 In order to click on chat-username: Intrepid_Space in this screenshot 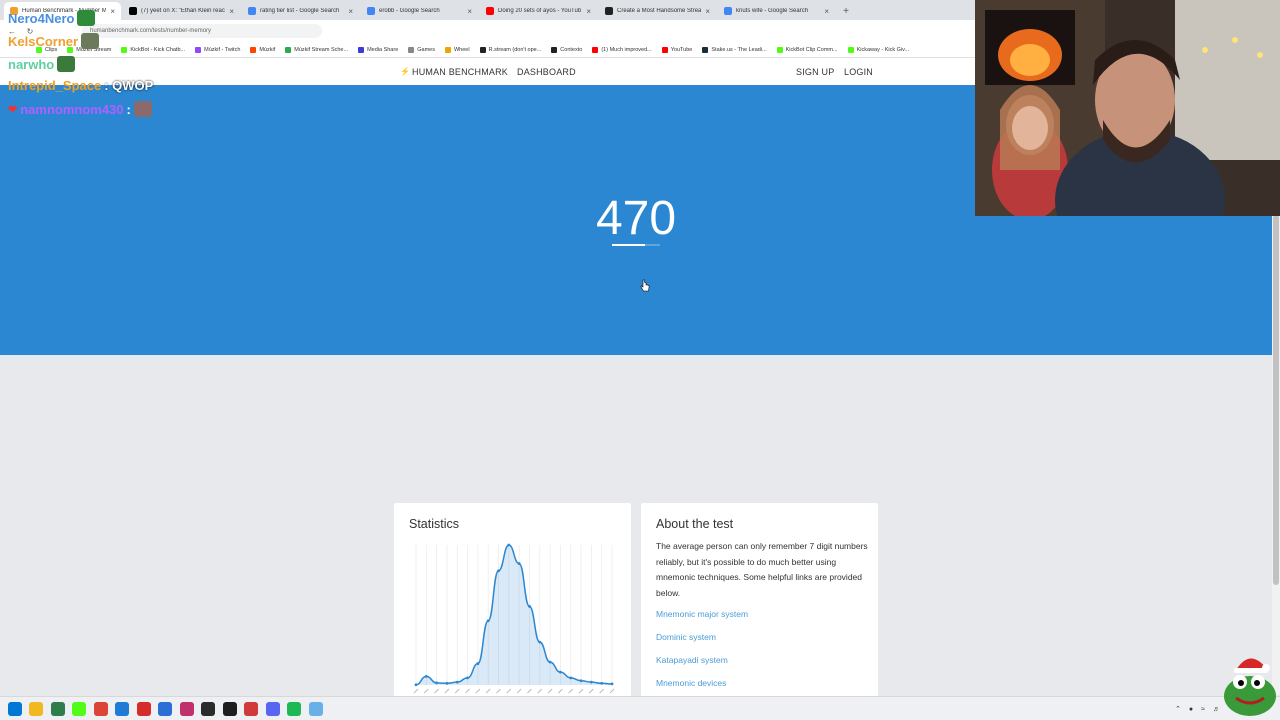, I will do `click(55, 85)`.